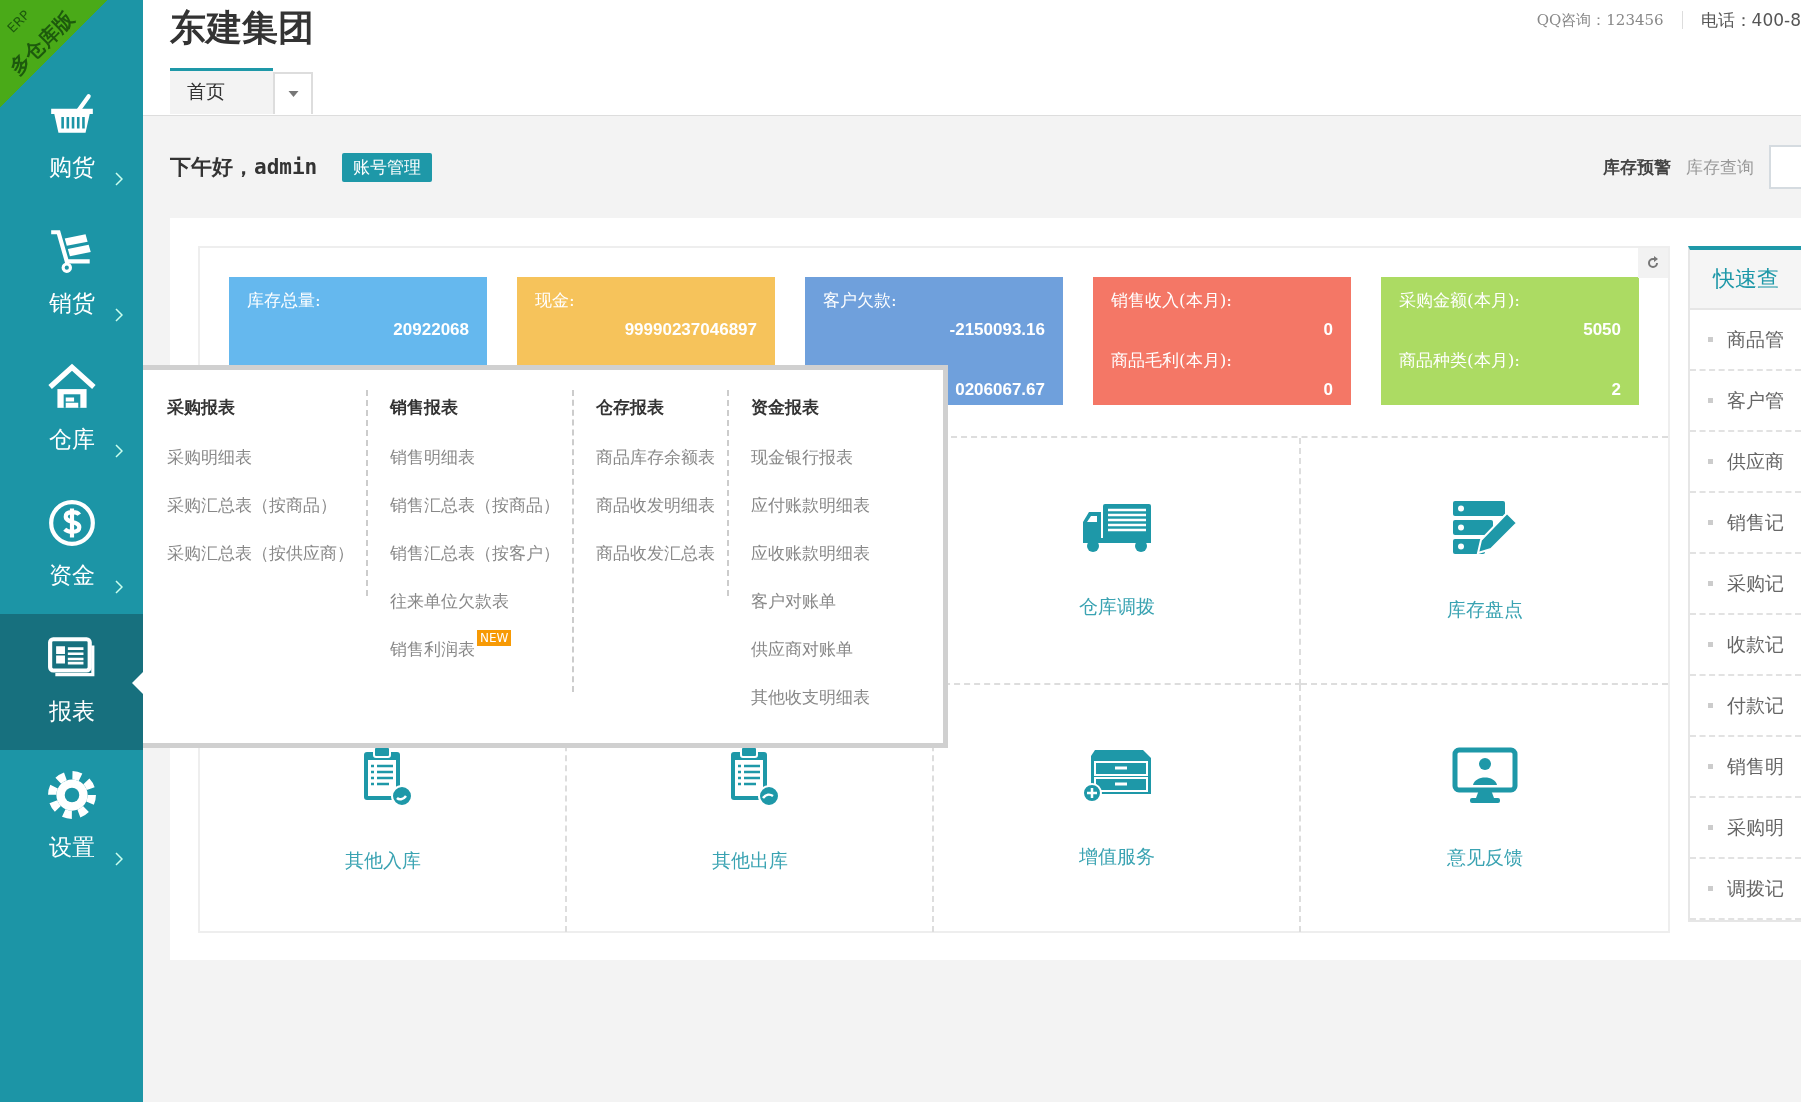  What do you see at coordinates (630, 407) in the screenshot?
I see `menu-heading: 仓存报表` at bounding box center [630, 407].